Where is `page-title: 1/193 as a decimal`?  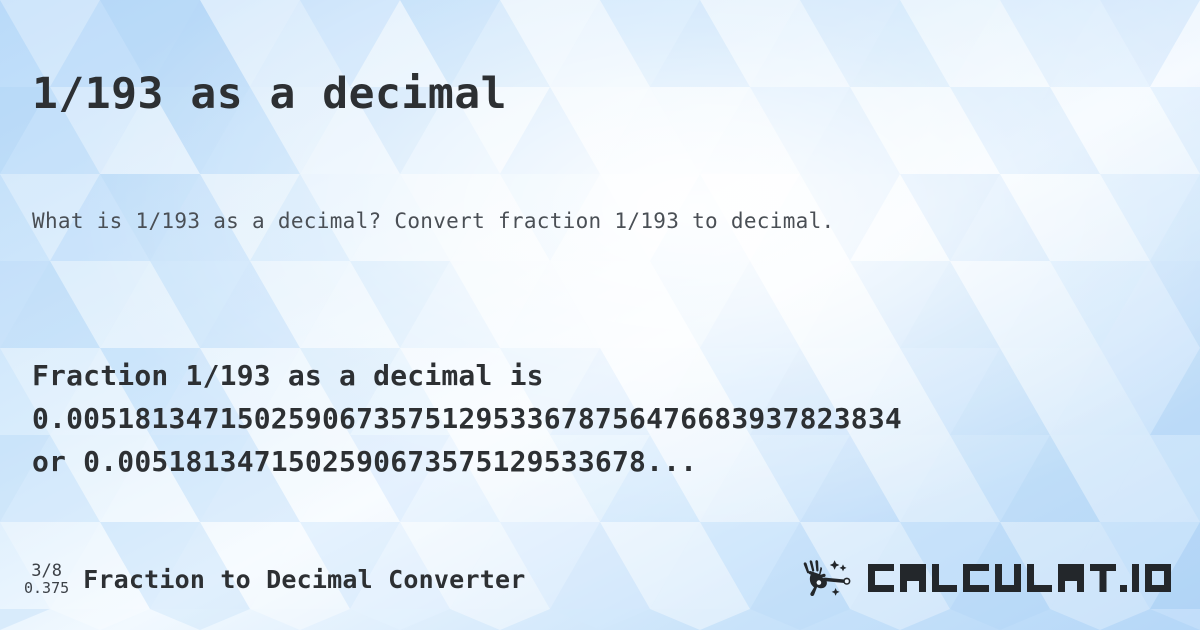
page-title: 1/193 as a decimal is located at coordinates (269, 93).